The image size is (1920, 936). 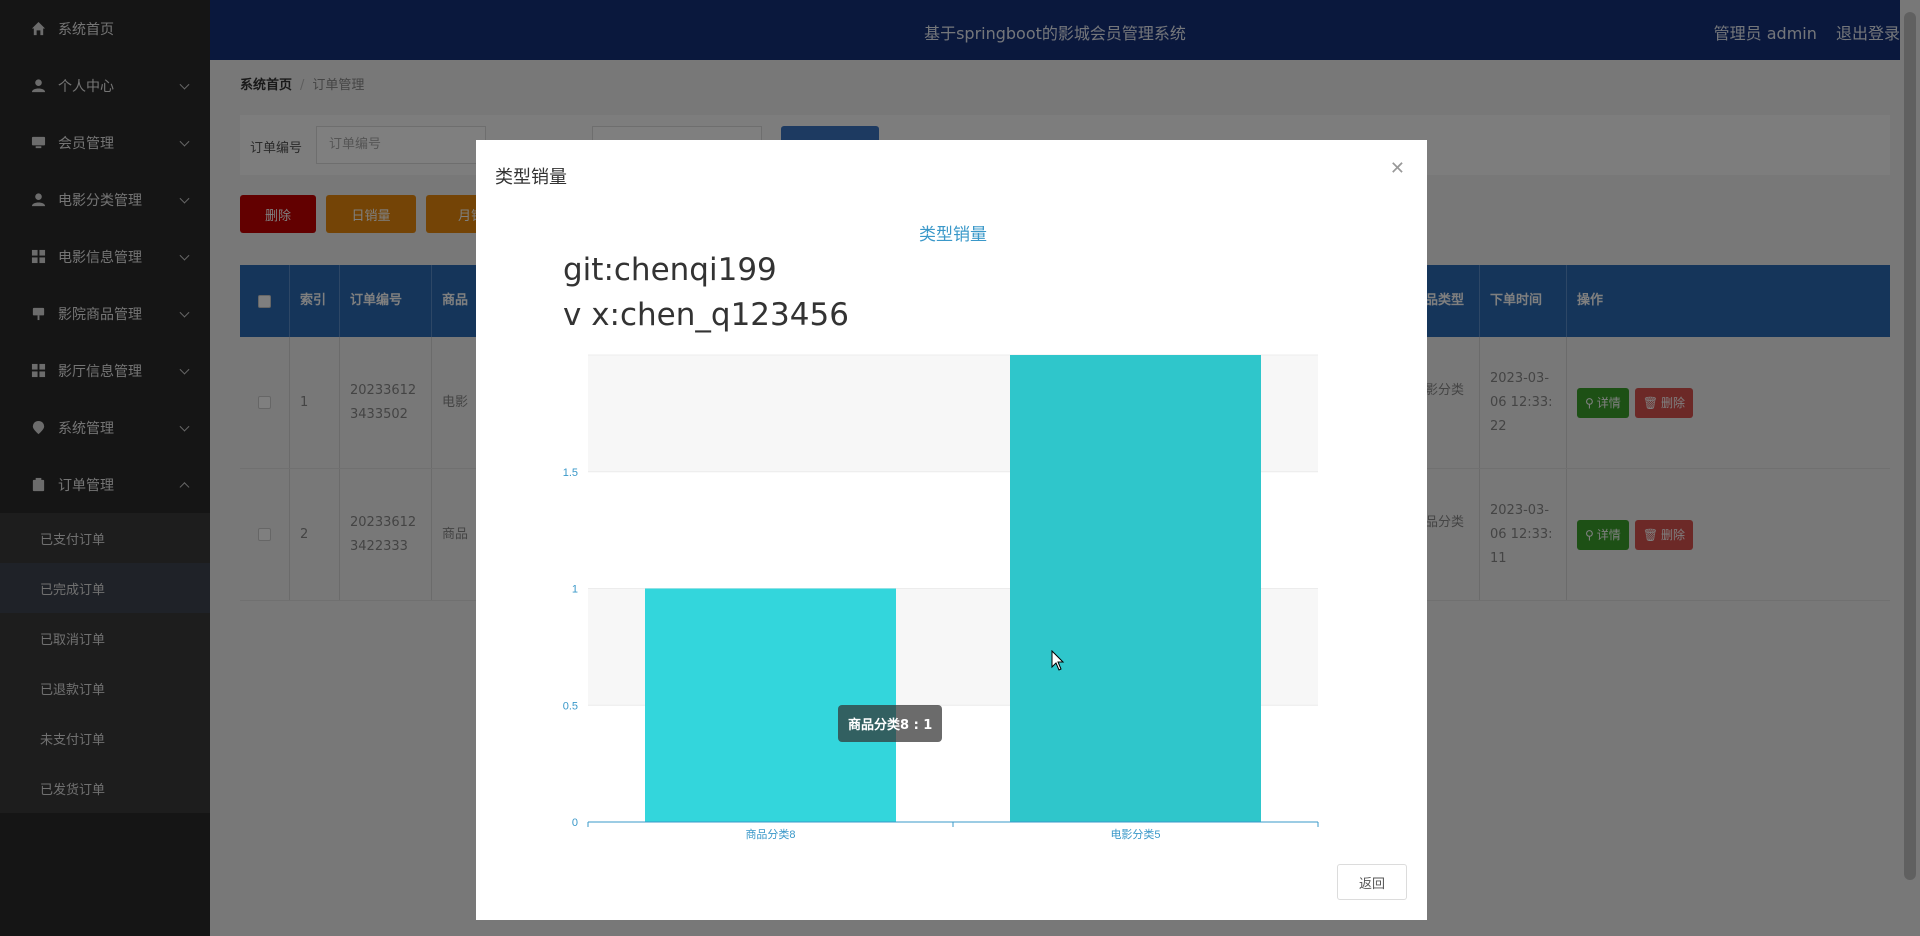 What do you see at coordinates (570, 473) in the screenshot?
I see `y-tick-label: 1.5` at bounding box center [570, 473].